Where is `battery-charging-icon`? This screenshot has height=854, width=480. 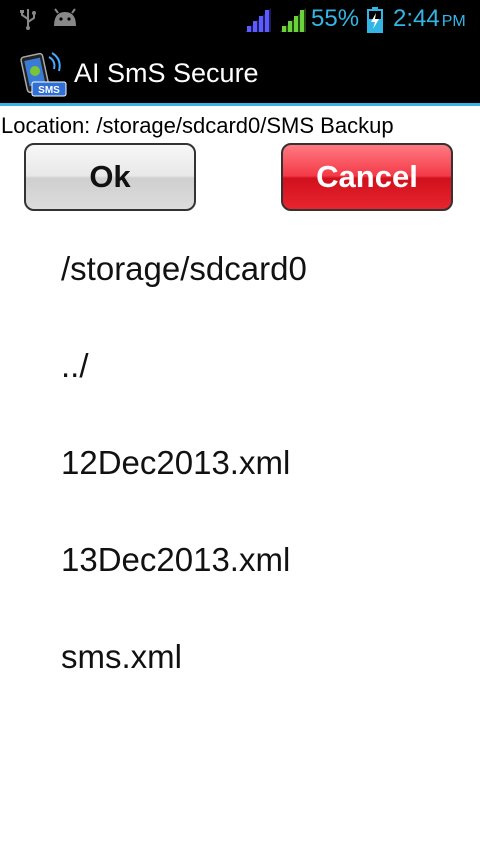
battery-charging-icon is located at coordinates (375, 20).